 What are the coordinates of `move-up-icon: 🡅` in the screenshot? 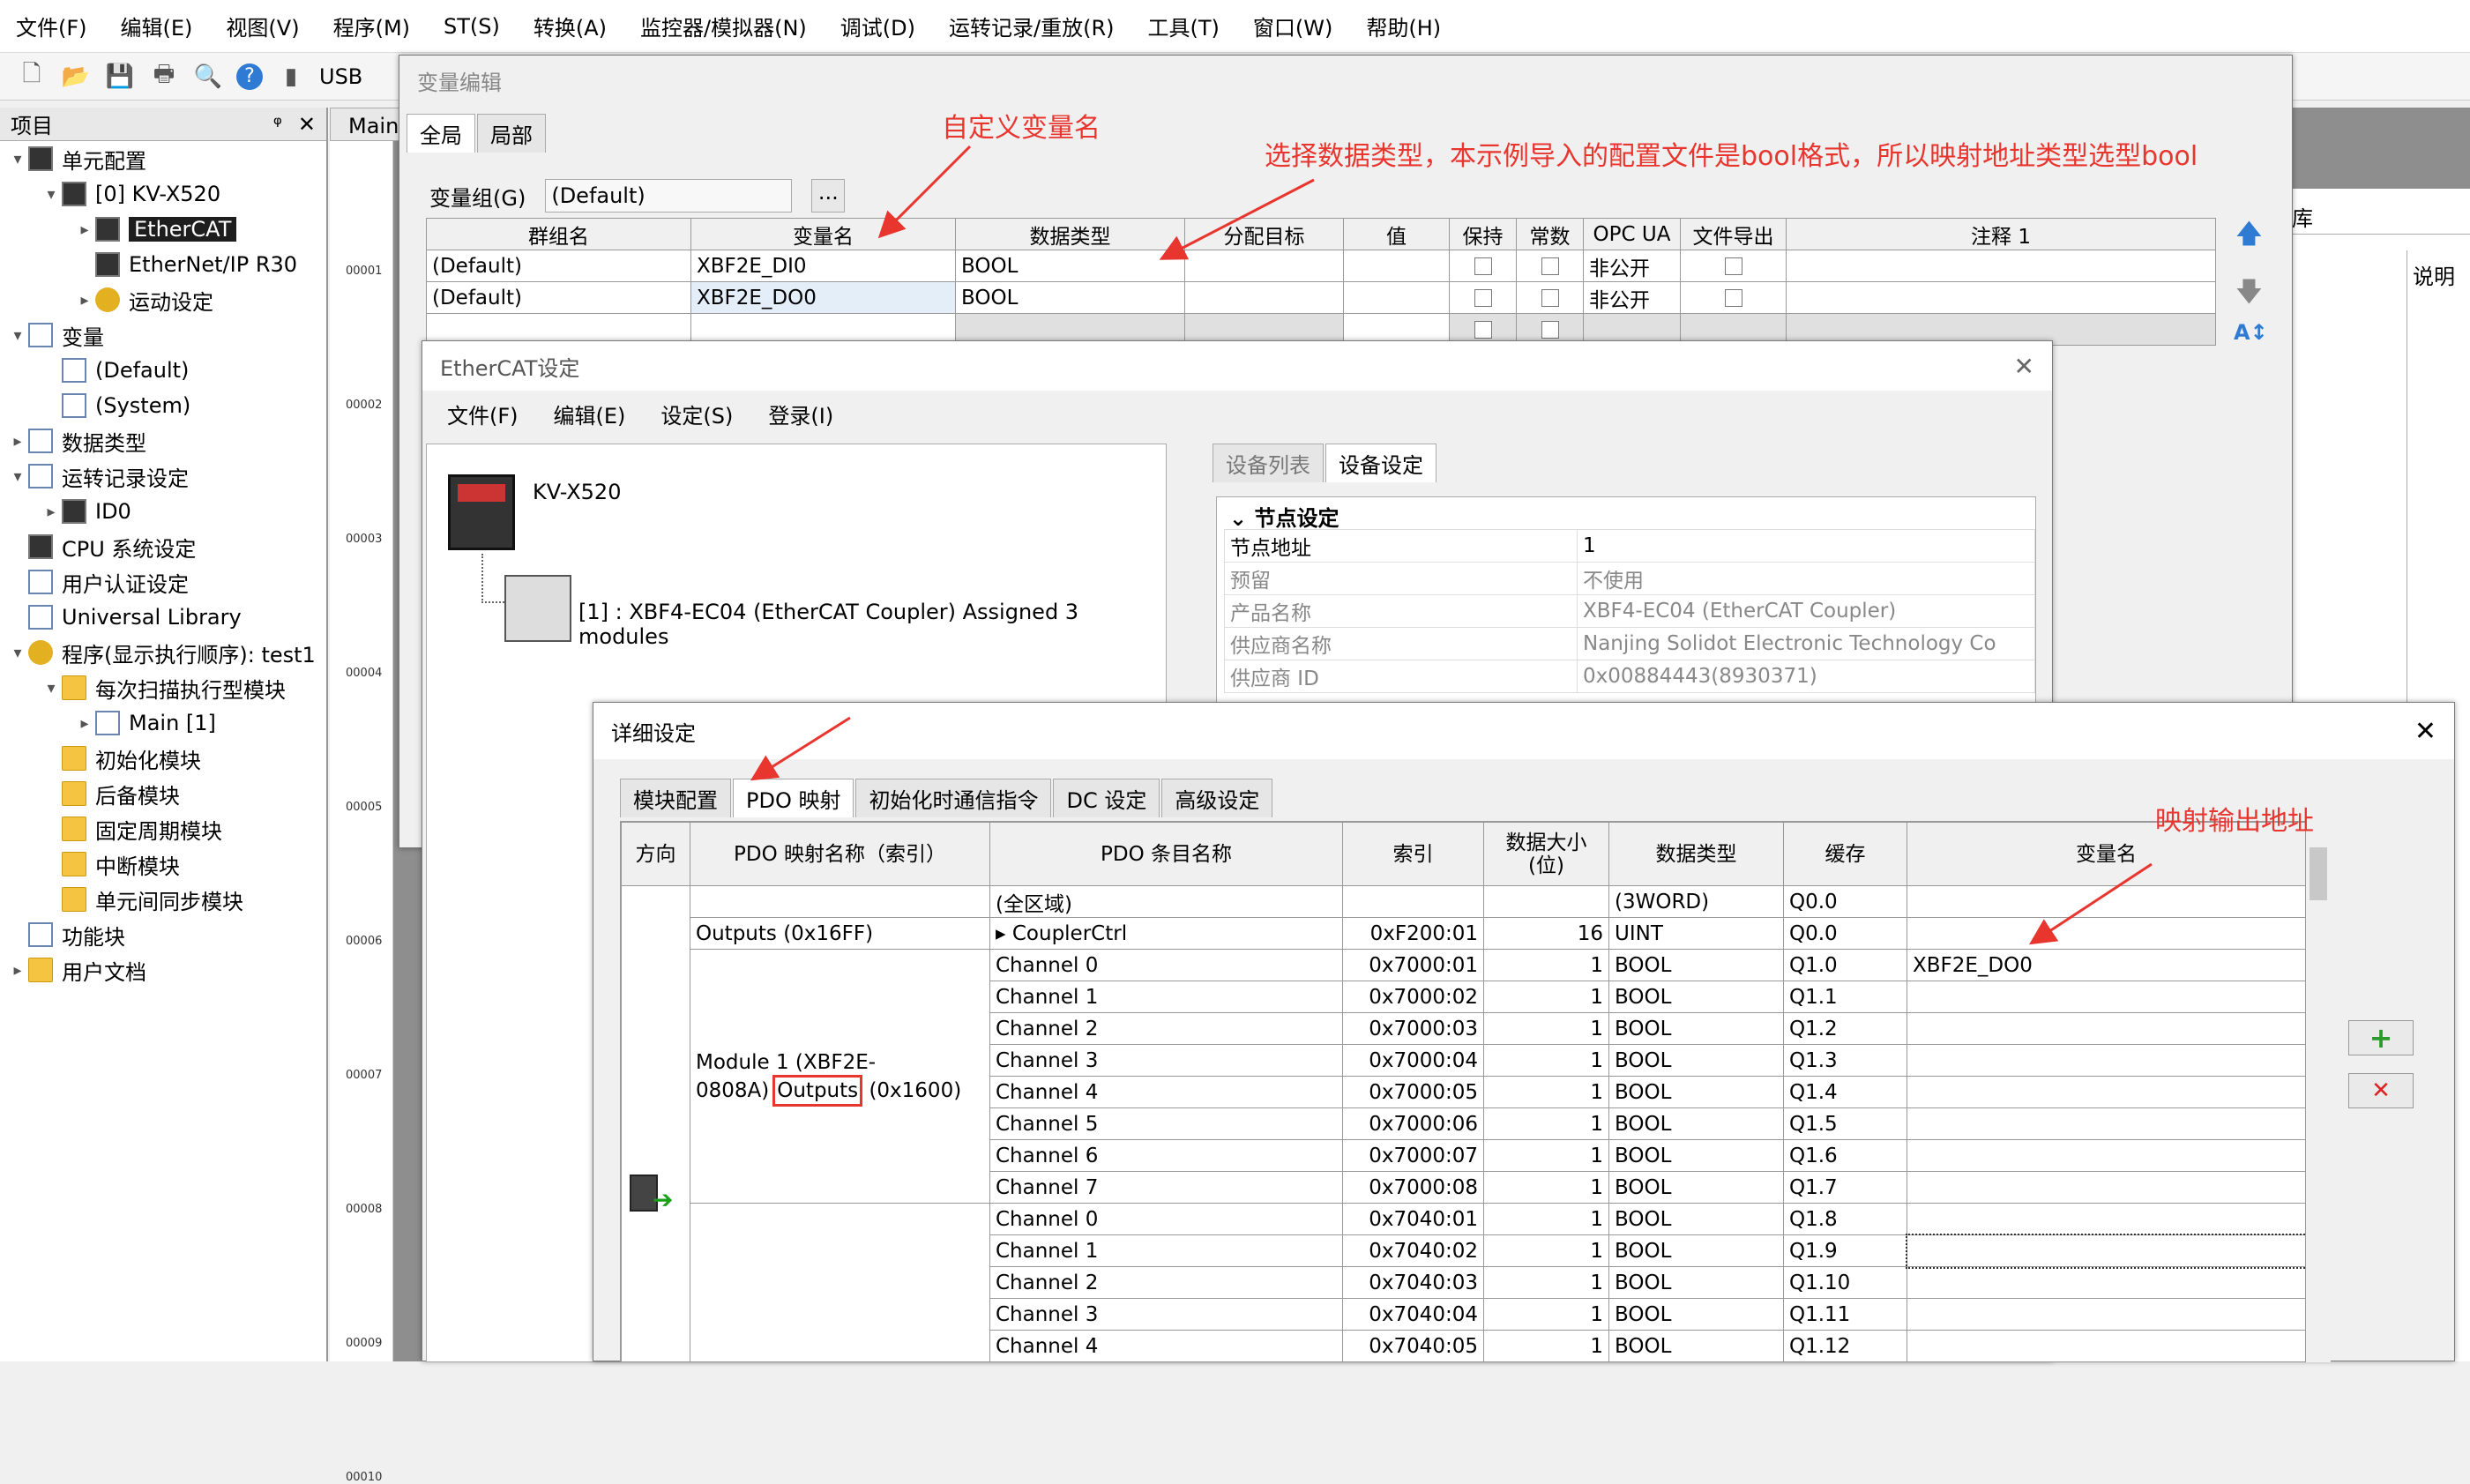 It's located at (2249, 236).